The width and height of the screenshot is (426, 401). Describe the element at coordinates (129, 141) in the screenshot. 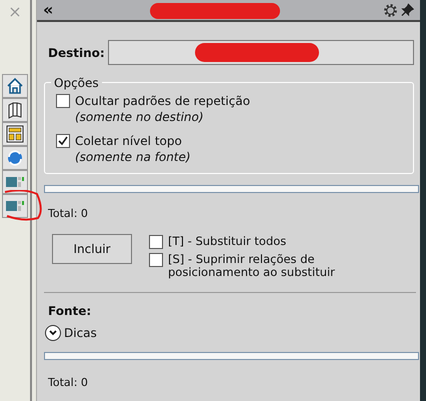

I see `option-label: Coletar nível topo` at that location.